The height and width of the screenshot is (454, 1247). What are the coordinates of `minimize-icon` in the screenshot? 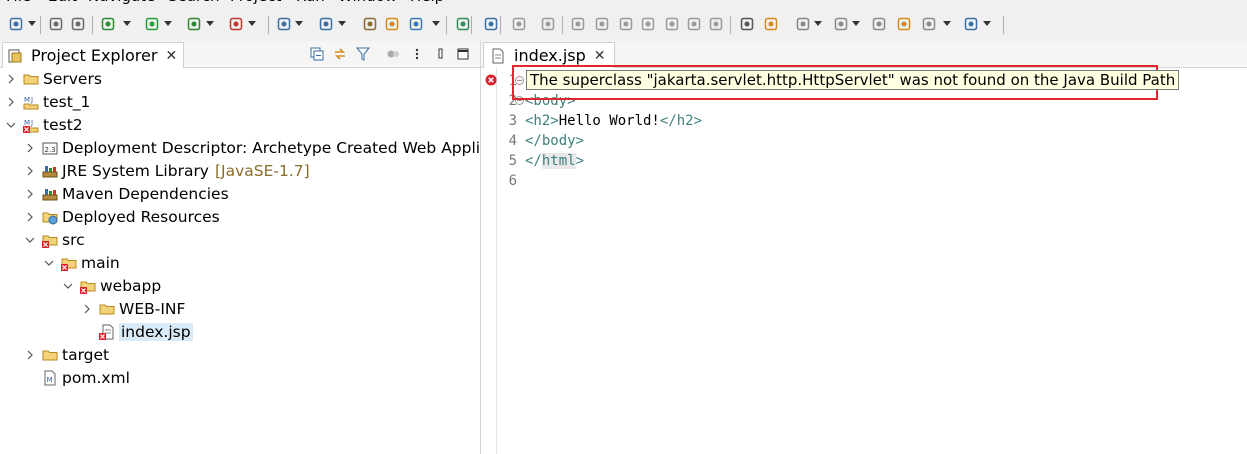 It's located at (441, 54).